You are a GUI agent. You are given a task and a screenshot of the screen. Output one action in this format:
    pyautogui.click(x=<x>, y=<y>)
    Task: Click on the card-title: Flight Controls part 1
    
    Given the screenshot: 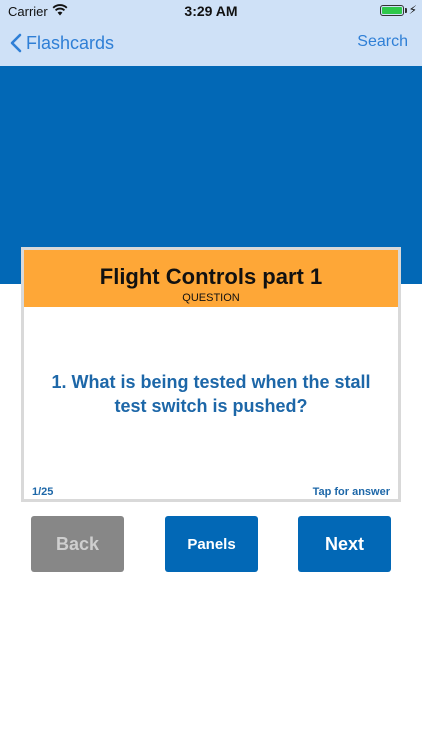 What is the action you would take?
    pyautogui.click(x=211, y=276)
    